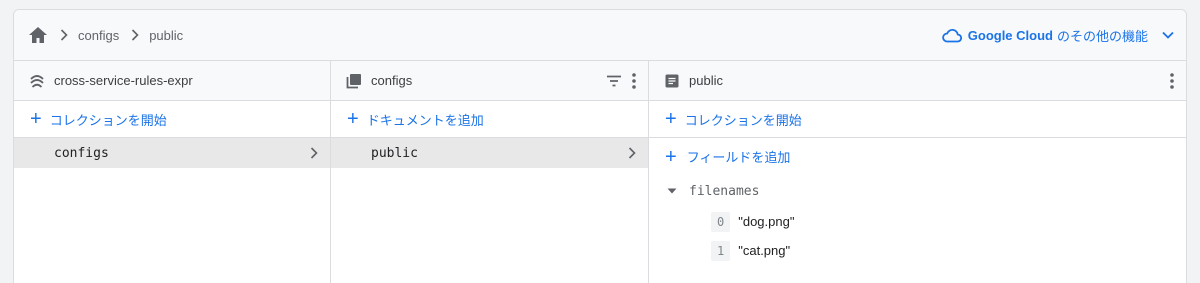  I want to click on add-field-button: + フィールドを追加, so click(917, 156).